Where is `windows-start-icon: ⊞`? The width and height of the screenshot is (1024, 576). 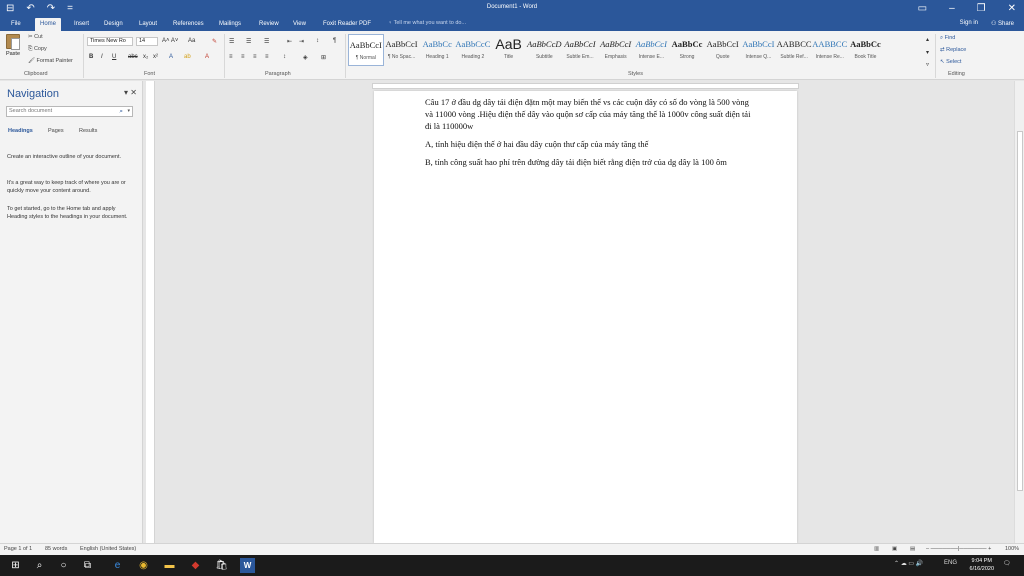 windows-start-icon: ⊞ is located at coordinates (15, 565).